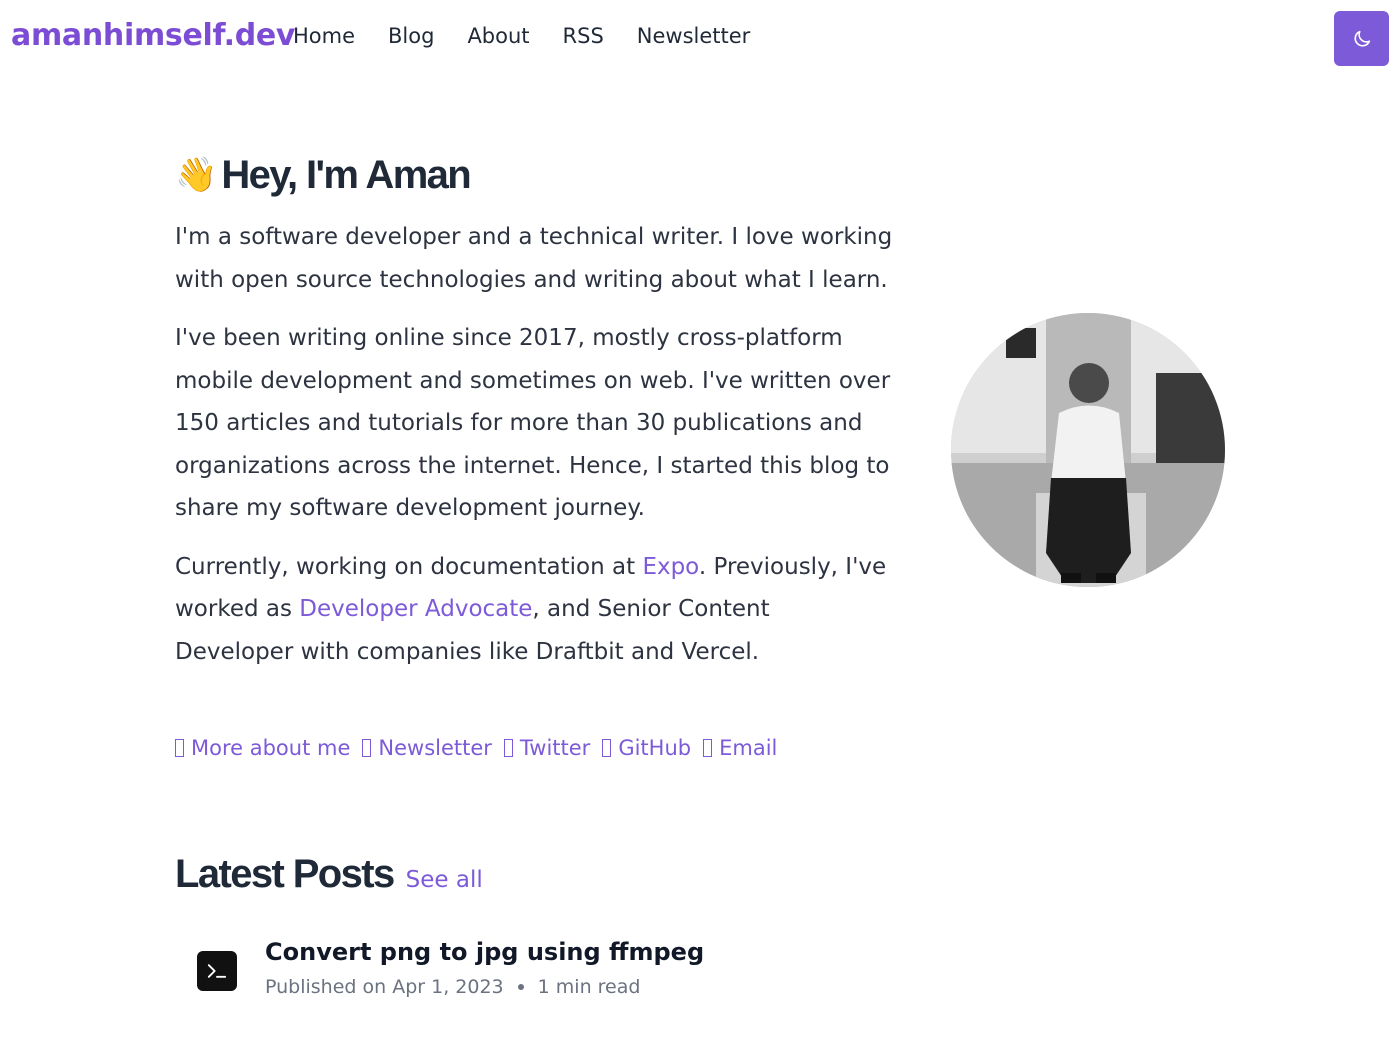 This screenshot has width=1400, height=1050. Describe the element at coordinates (217, 971) in the screenshot. I see `terminal-icon` at that location.